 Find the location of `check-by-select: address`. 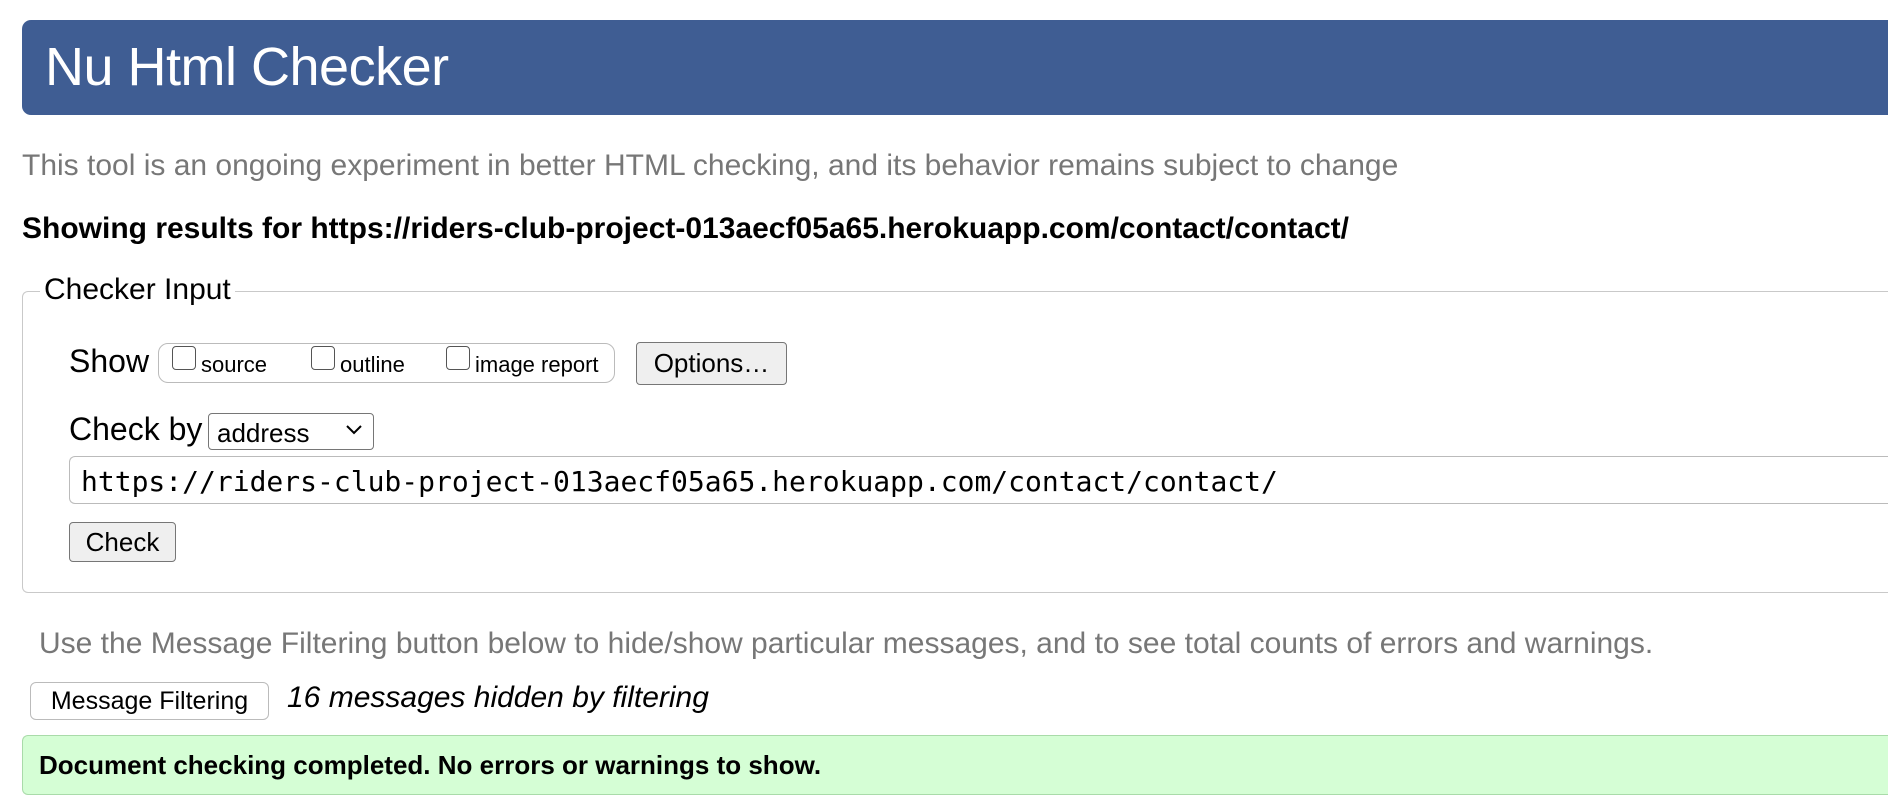

check-by-select: address is located at coordinates (291, 431).